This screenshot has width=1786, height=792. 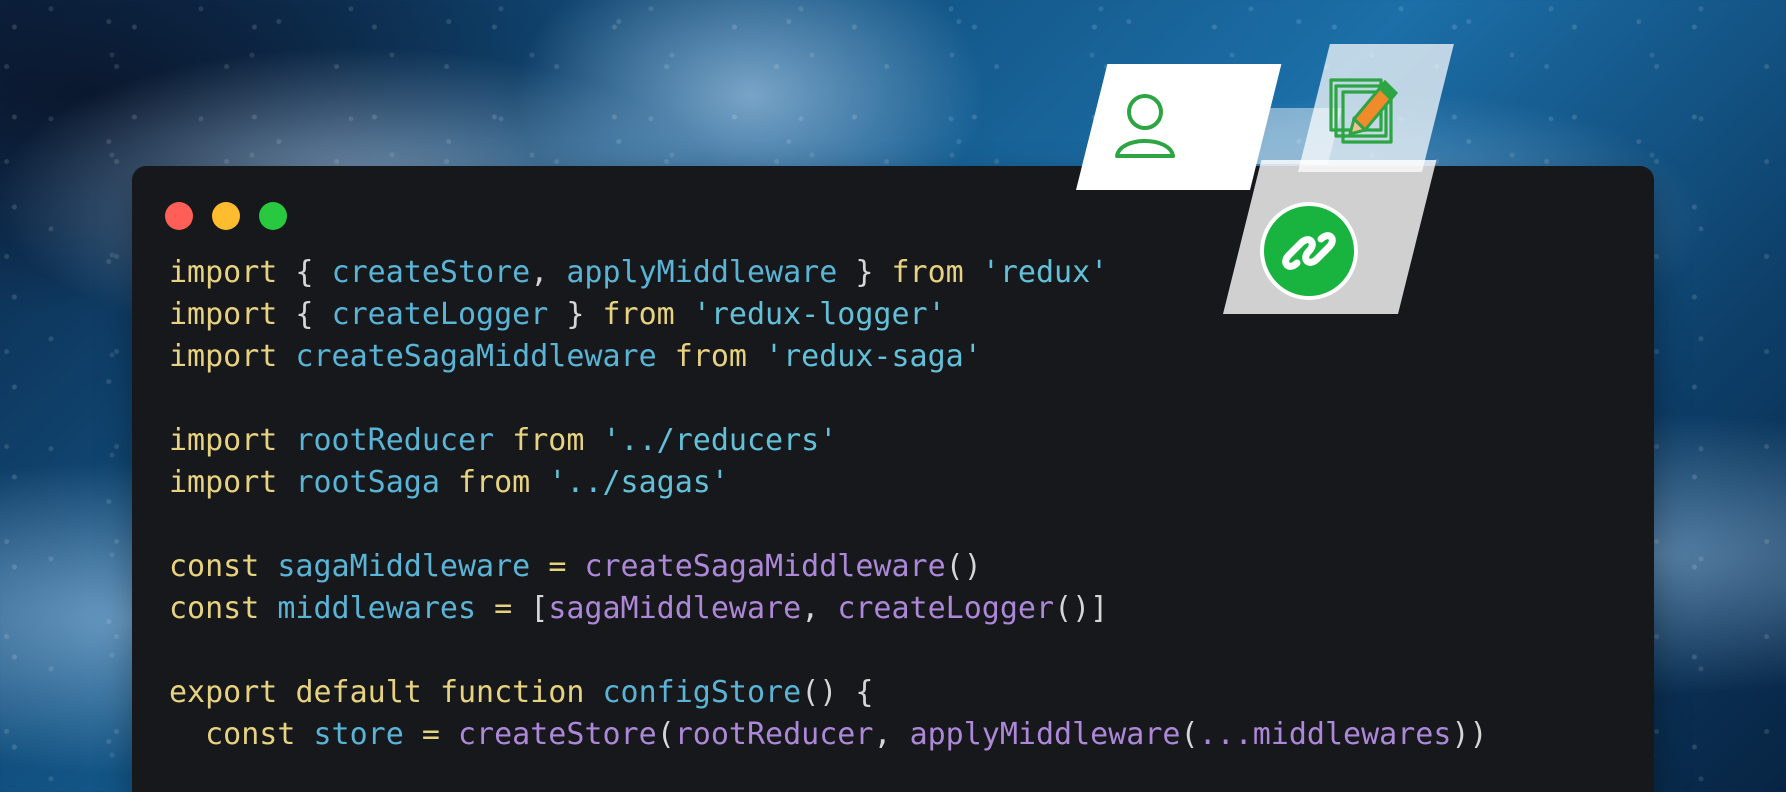 What do you see at coordinates (720, 440) in the screenshot?
I see `code-token: '../reducers'` at bounding box center [720, 440].